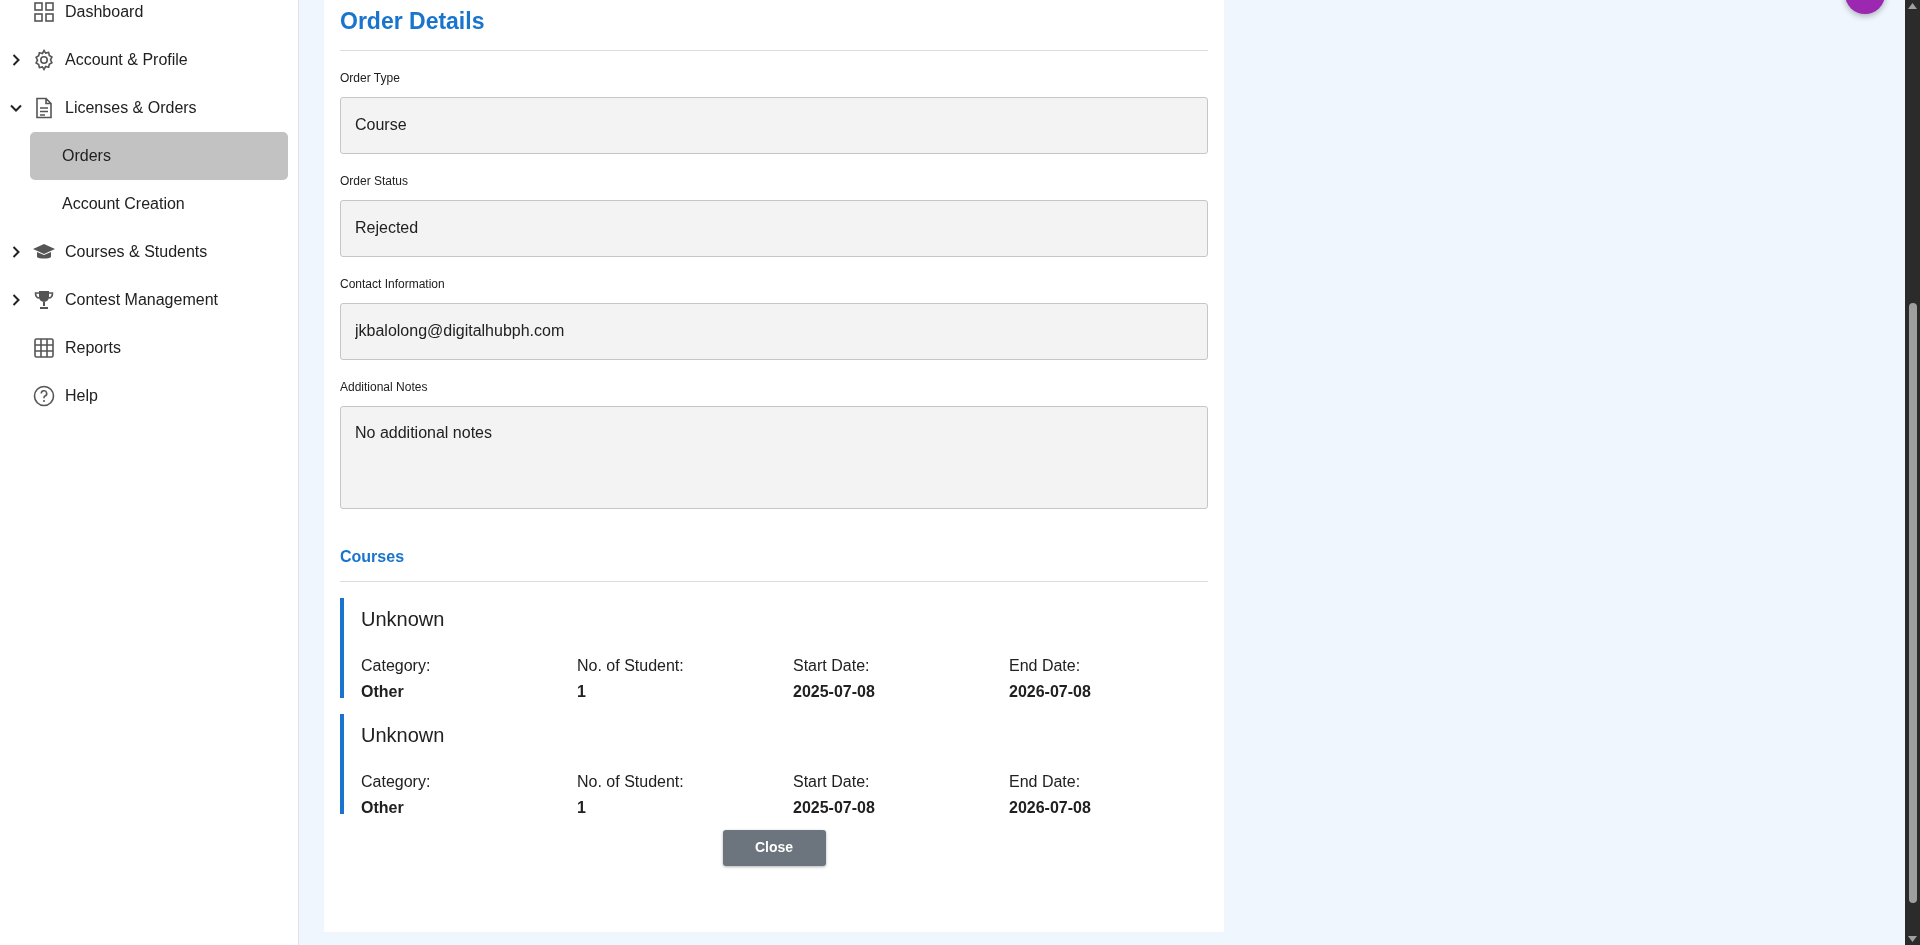  Describe the element at coordinates (774, 331) in the screenshot. I see `input-field: jkbalolong@digitalhubph.com` at that location.